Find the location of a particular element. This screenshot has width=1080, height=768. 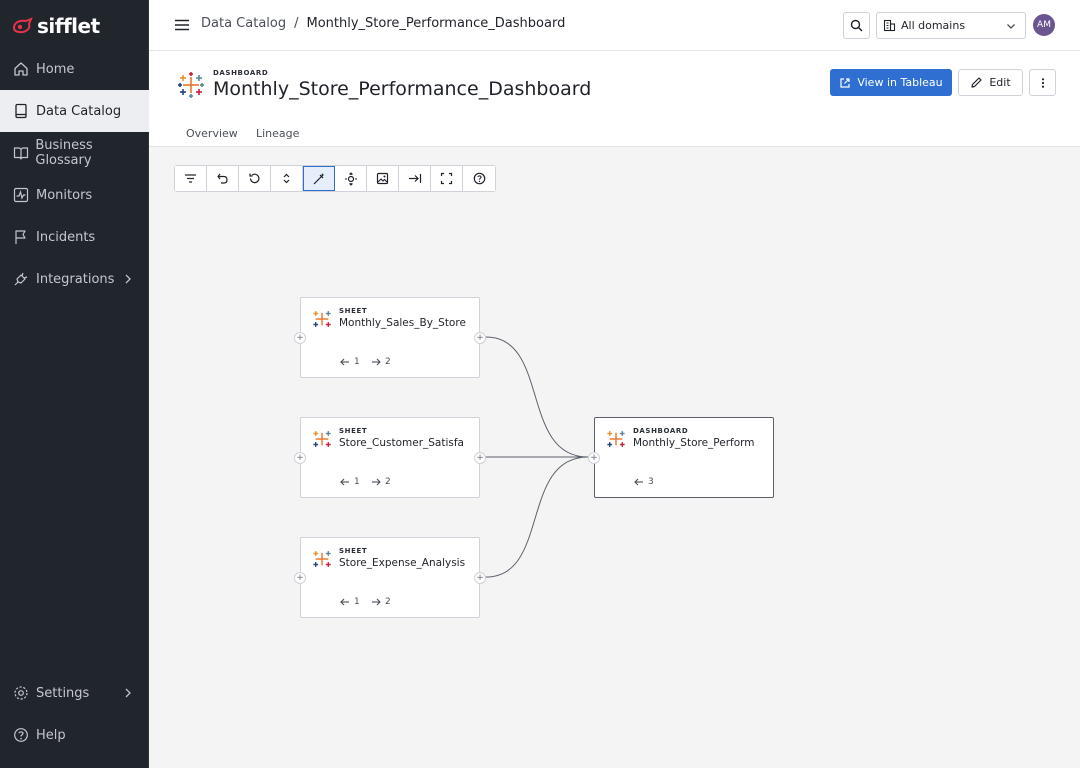

search-icon is located at coordinates (856, 25).